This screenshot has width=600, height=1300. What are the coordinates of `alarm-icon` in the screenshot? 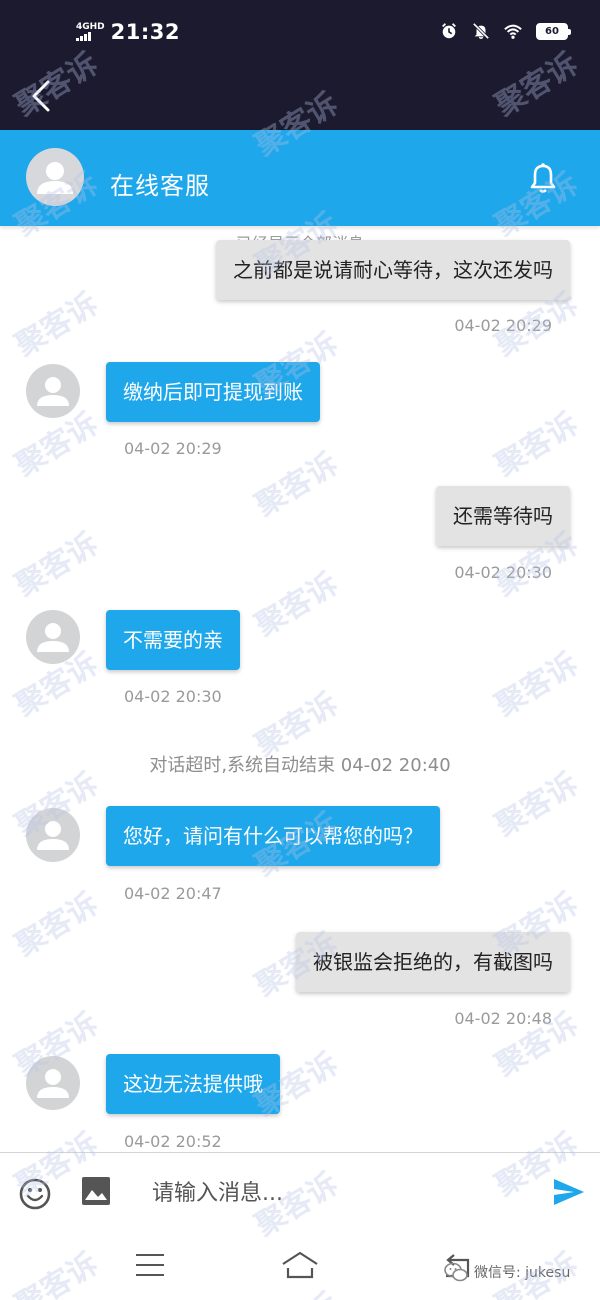 It's located at (449, 31).